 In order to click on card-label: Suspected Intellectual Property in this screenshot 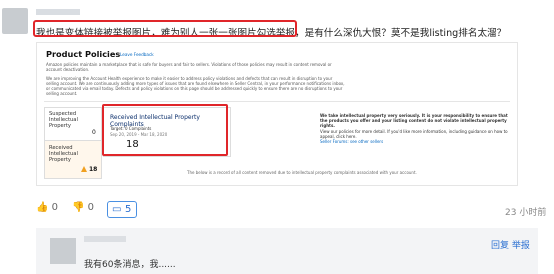, I will do `click(63, 120)`.